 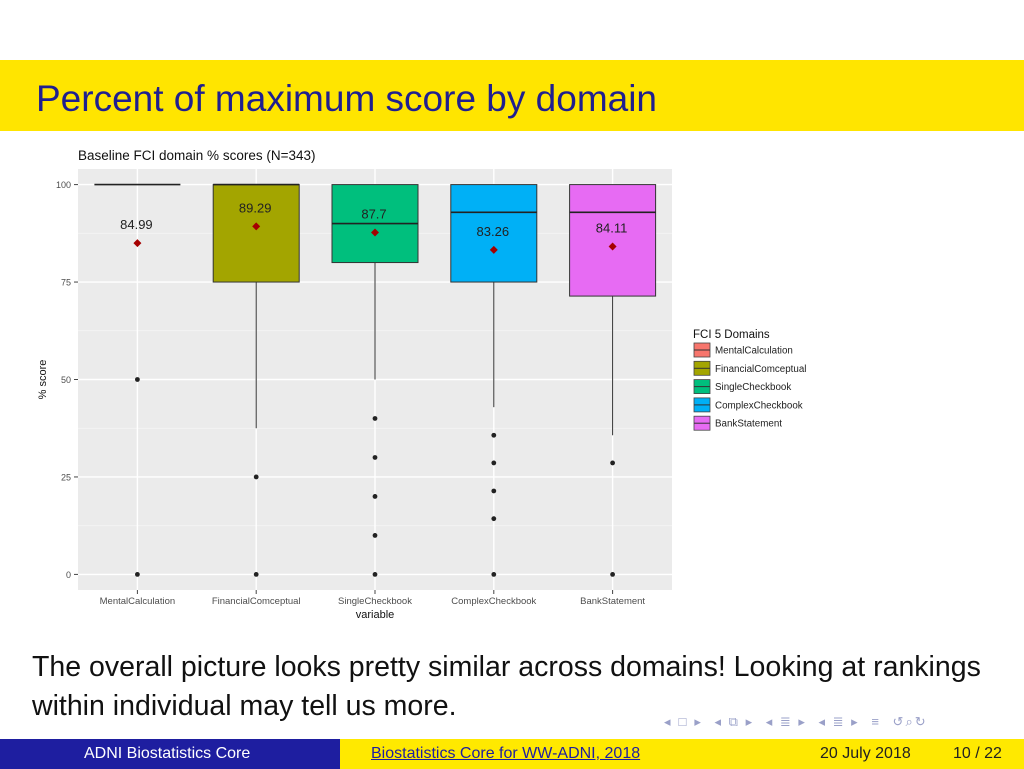 I want to click on footer-center: Biostatistics Core for WW-ADNI, 2018, so click(x=510, y=754).